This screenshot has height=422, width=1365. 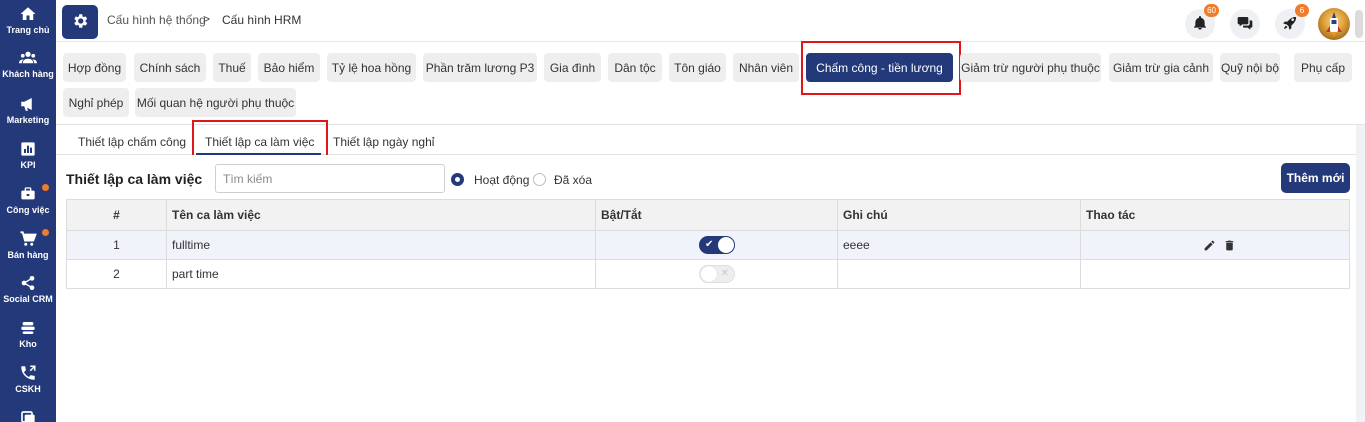 I want to click on table-row: 2 part time ✕, so click(x=708, y=274).